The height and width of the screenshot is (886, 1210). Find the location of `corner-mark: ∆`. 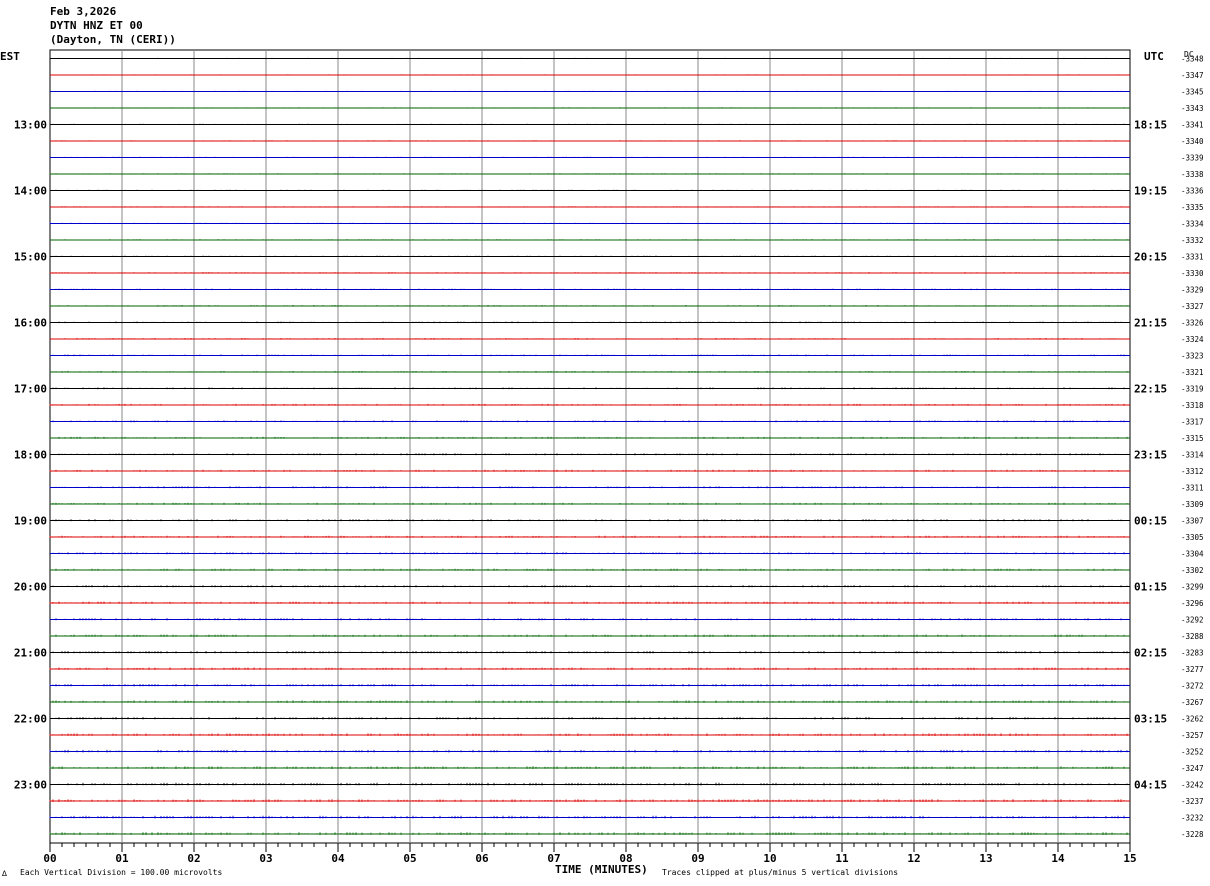

corner-mark: ∆ is located at coordinates (4, 873).